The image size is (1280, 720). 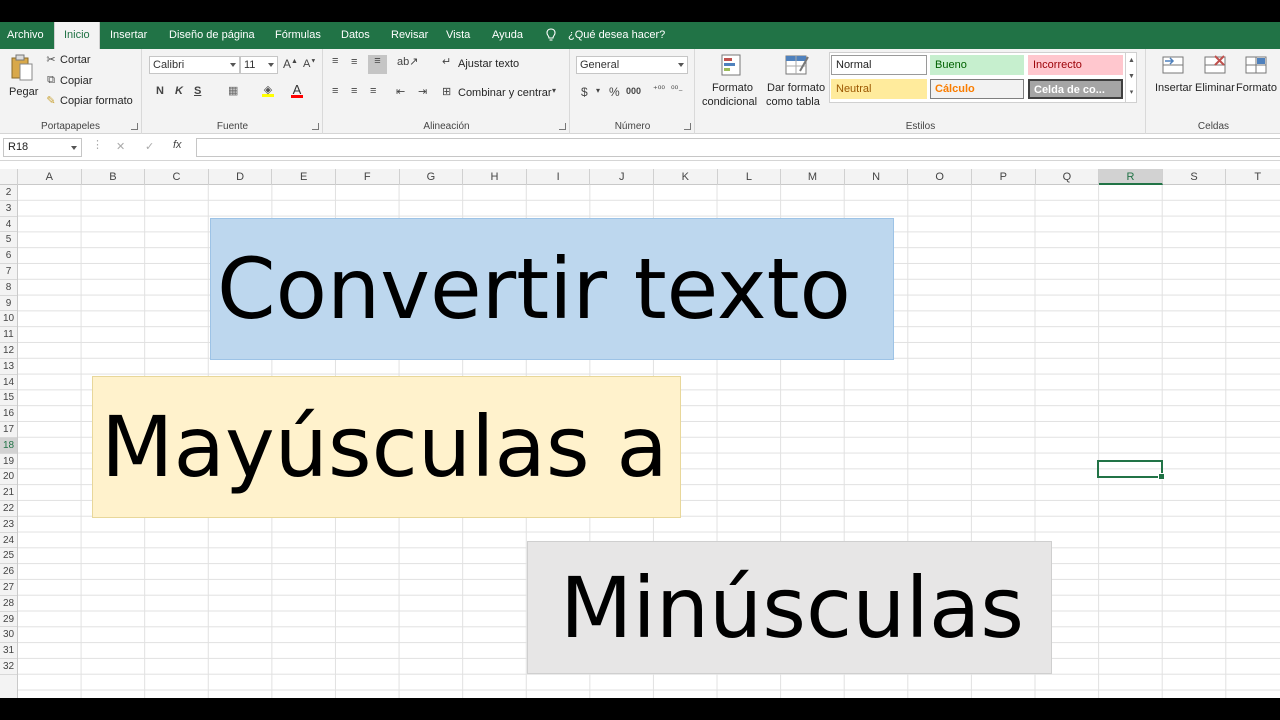 I want to click on style-neutral: Neutral, so click(x=879, y=89).